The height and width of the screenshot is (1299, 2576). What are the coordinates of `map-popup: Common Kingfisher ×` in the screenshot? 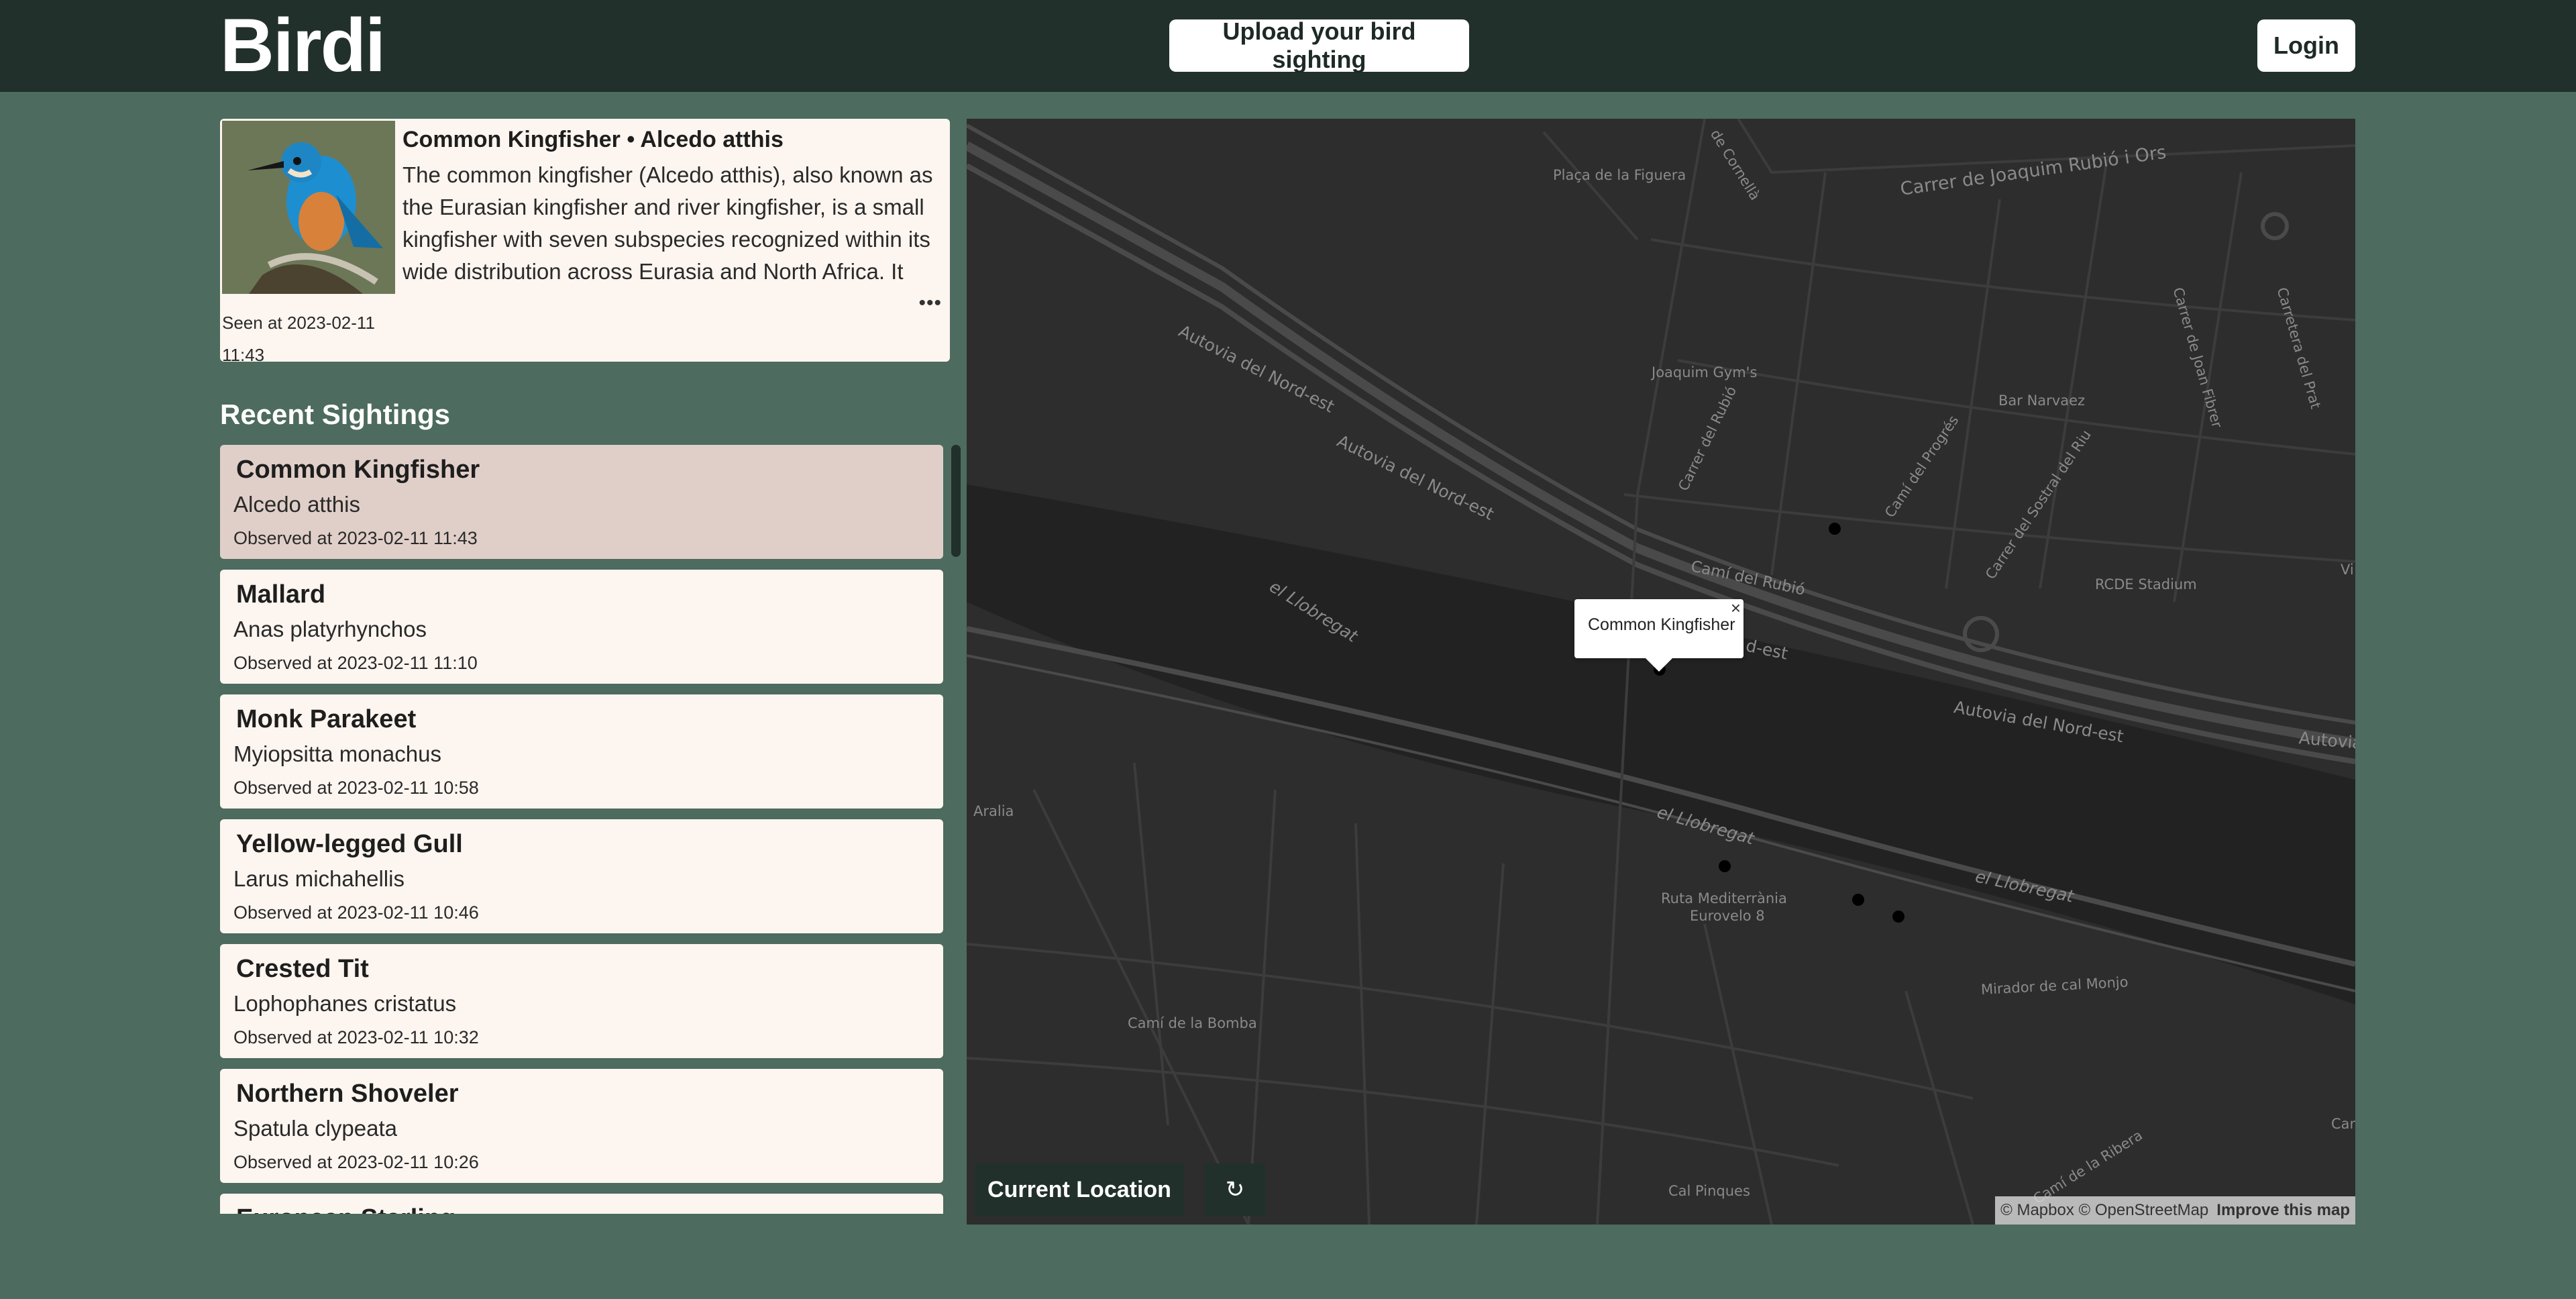 It's located at (1658, 635).